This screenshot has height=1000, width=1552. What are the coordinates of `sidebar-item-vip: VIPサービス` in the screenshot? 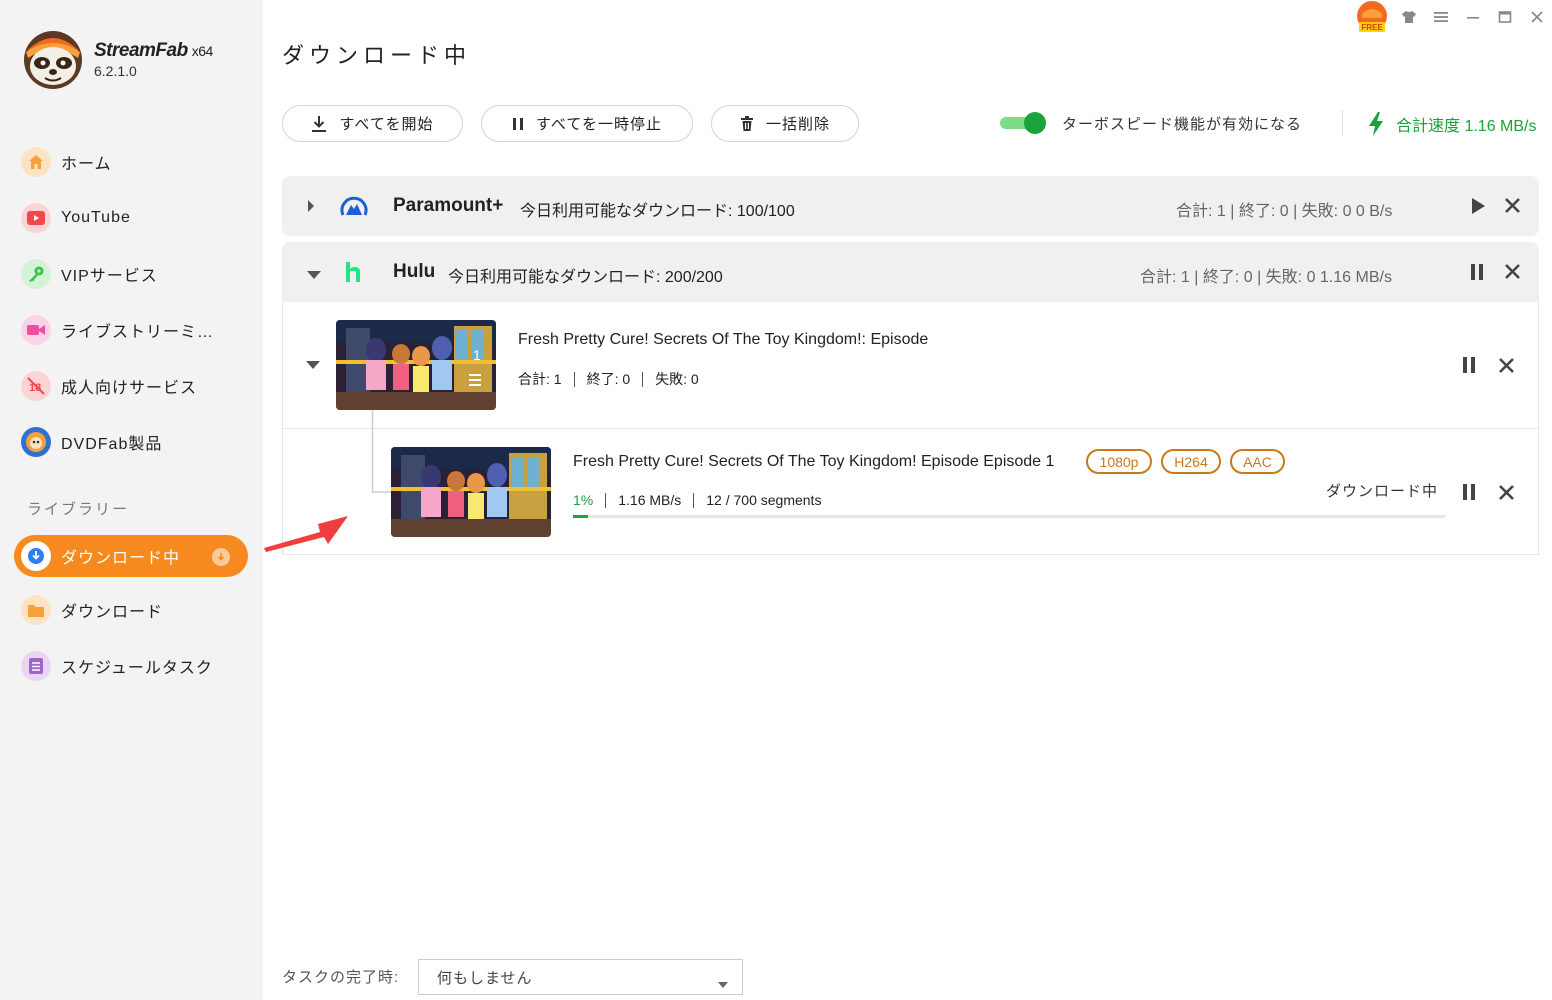 It's located at (131, 274).